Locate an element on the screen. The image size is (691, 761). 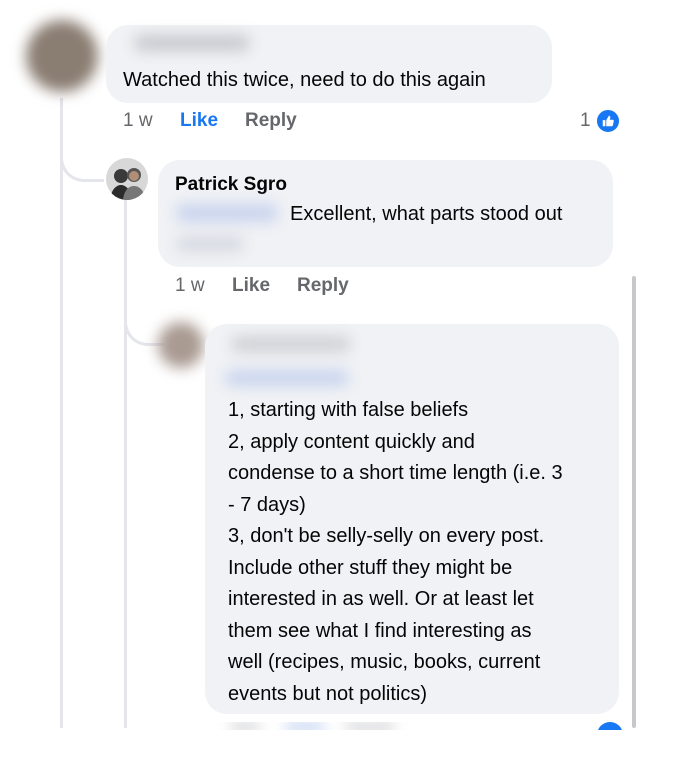
comment-line: - 7 days) is located at coordinates (267, 504).